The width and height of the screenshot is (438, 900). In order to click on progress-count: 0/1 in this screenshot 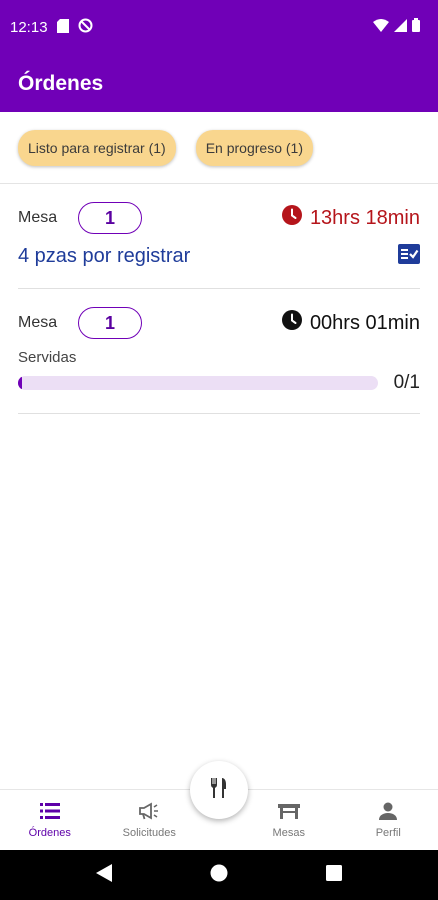, I will do `click(406, 382)`.